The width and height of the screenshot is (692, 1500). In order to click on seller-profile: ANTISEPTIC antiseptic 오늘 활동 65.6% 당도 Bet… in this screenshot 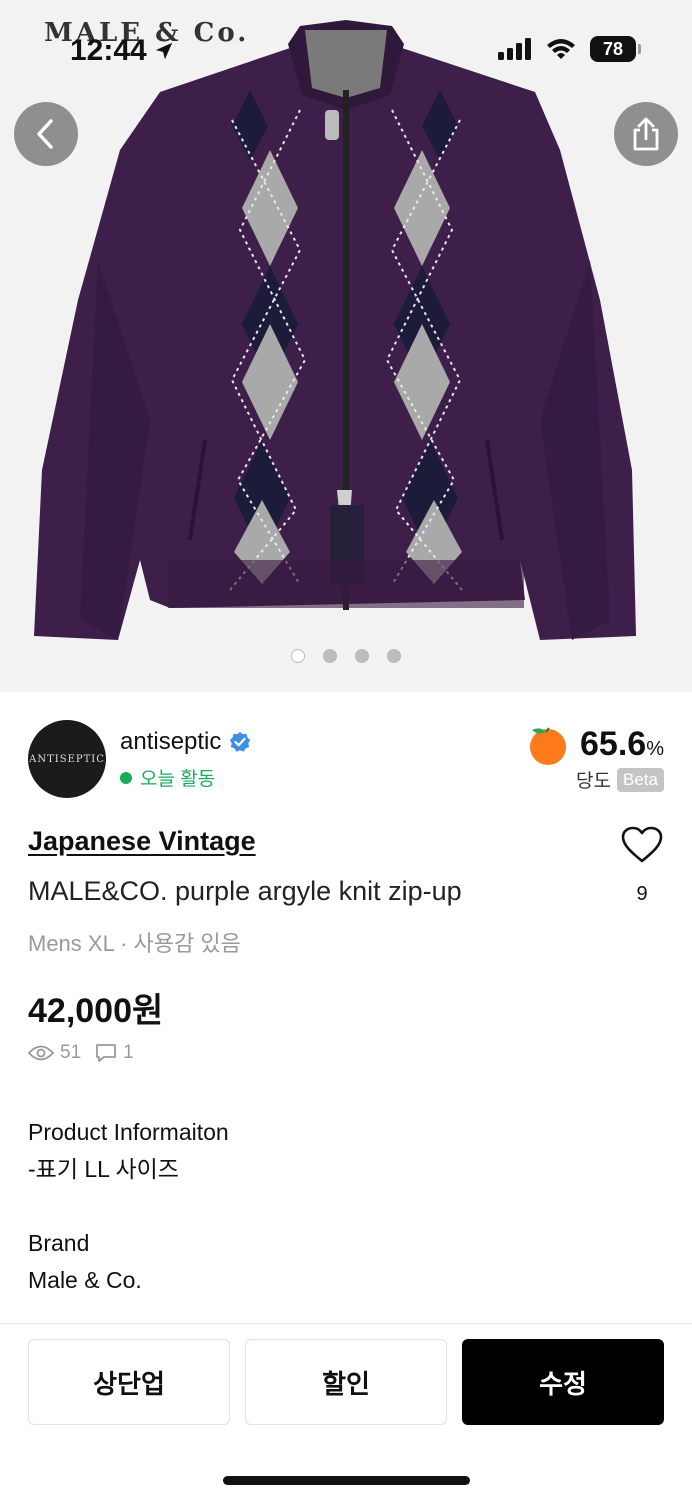, I will do `click(346, 760)`.